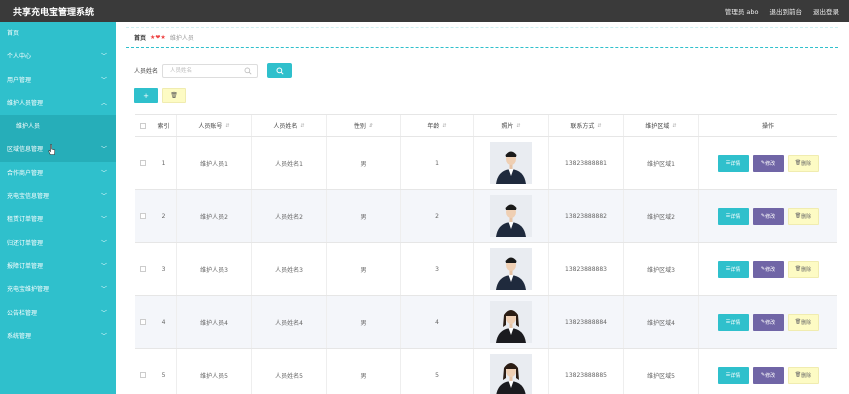 This screenshot has width=849, height=394. Describe the element at coordinates (25, 220) in the screenshot. I see `sidebar-item-label: 租赁订单管理` at that location.